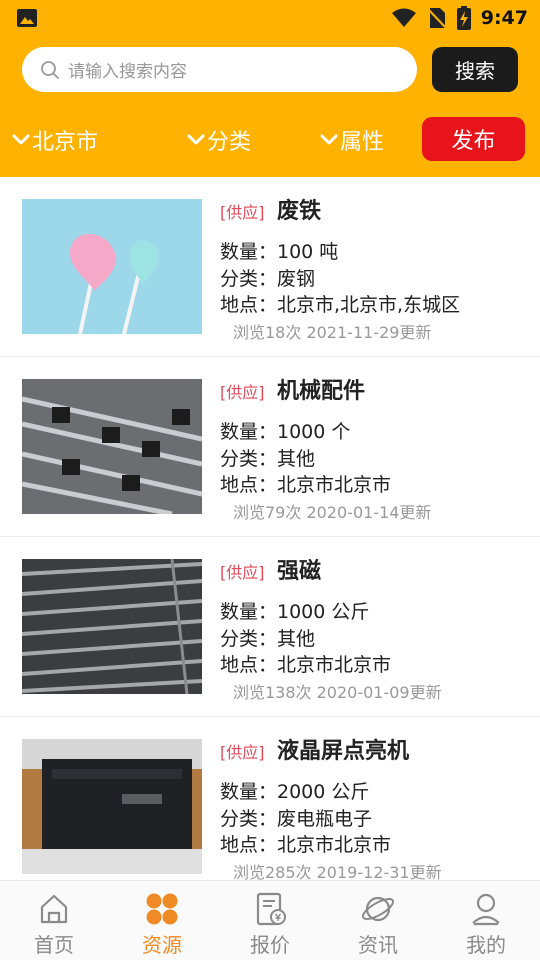 The width and height of the screenshot is (540, 960). I want to click on nav-resources: 资源, so click(162, 920).